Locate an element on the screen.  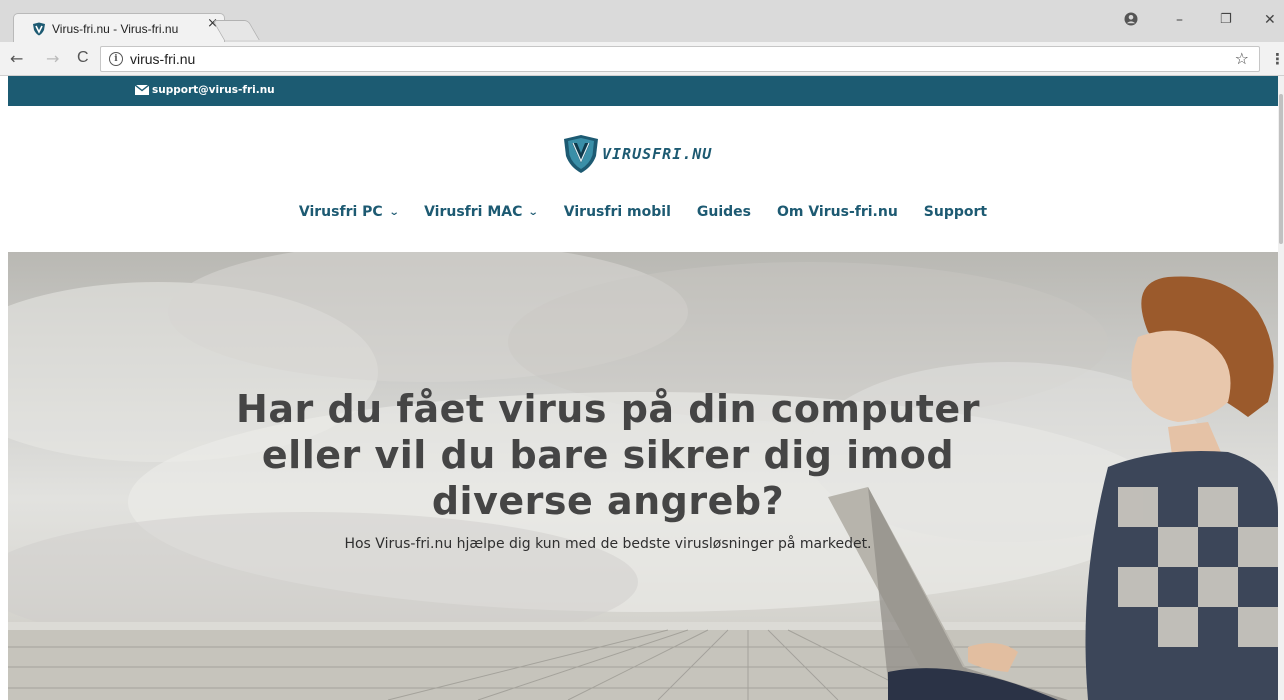
browser-tab: Virus-fri.nu - Virus-fri.nu × is located at coordinates (119, 27).